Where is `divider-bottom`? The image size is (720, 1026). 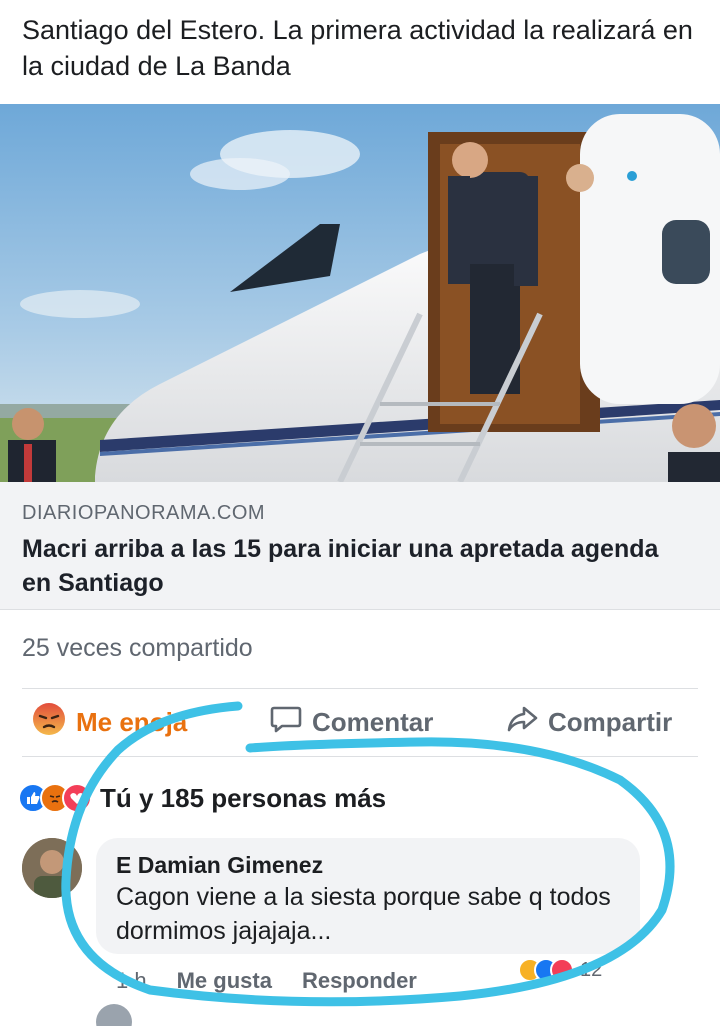
divider-bottom is located at coordinates (360, 756).